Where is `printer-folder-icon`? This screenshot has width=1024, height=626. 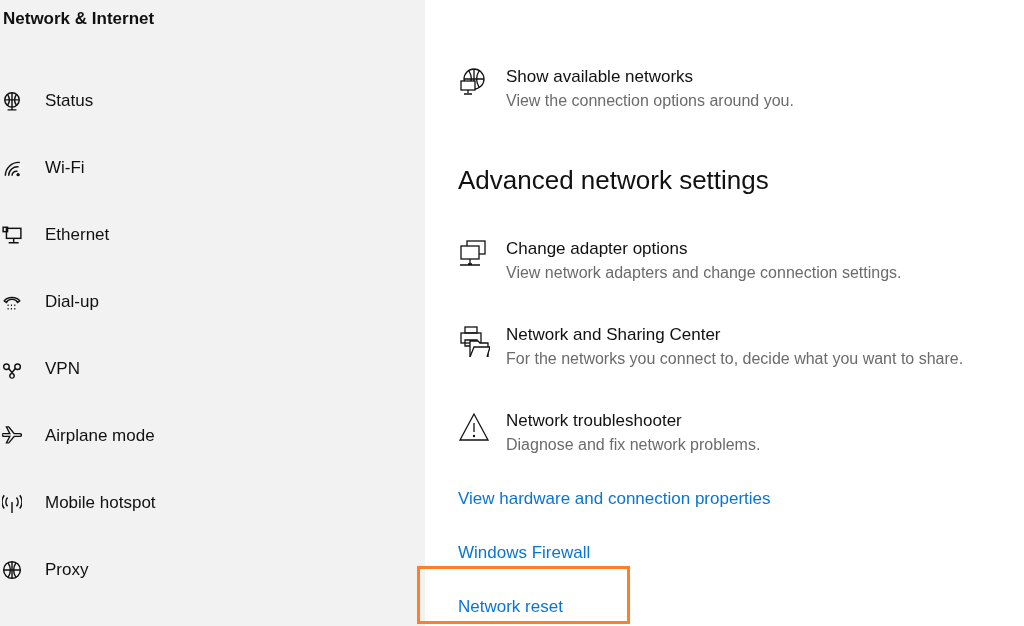
printer-folder-icon is located at coordinates (474, 341).